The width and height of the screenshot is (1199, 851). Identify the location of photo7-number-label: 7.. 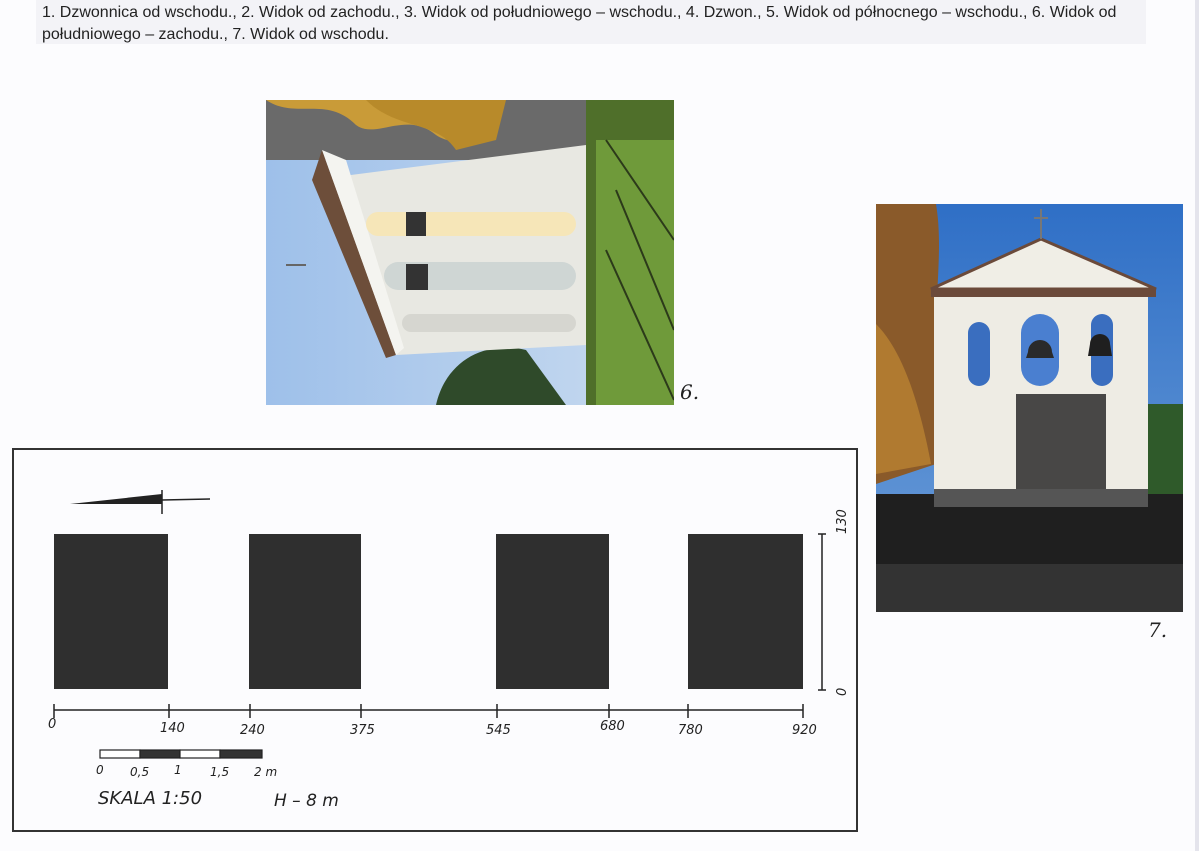
(1158, 630).